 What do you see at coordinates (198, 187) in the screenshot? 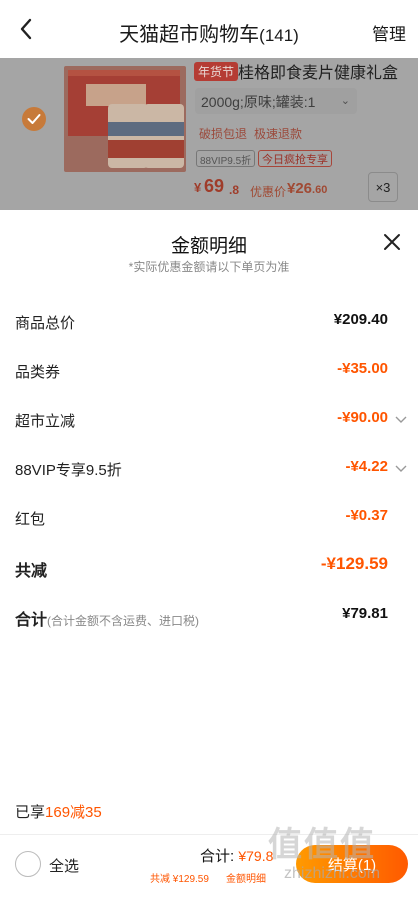
I see `price-currency: ¥` at bounding box center [198, 187].